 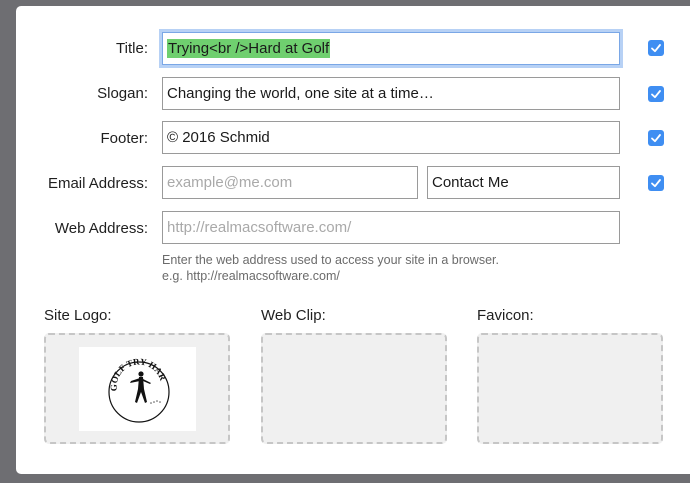 What do you see at coordinates (251, 276) in the screenshot?
I see `web-address-example: e.g. http://realmacsoftware.com/` at bounding box center [251, 276].